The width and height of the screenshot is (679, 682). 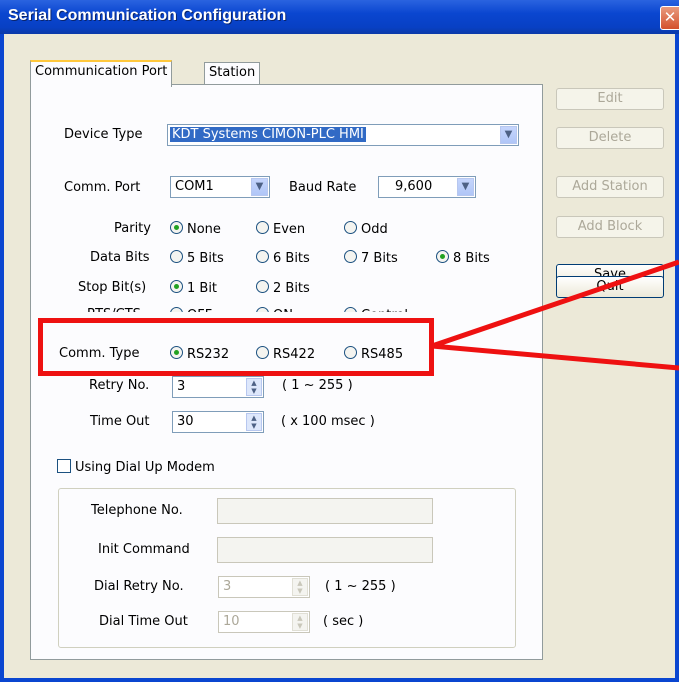 What do you see at coordinates (555, 304) in the screenshot?
I see `annotation-arrow-upper` at bounding box center [555, 304].